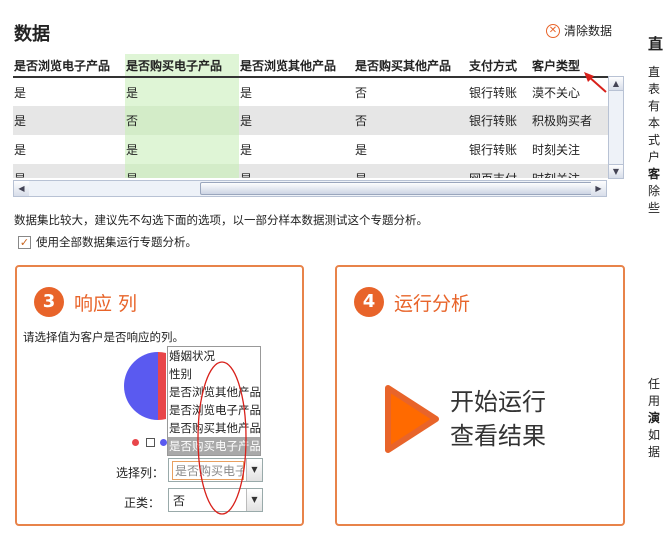 This screenshot has height=541, width=666. I want to click on page-title: 数据, so click(32, 34).